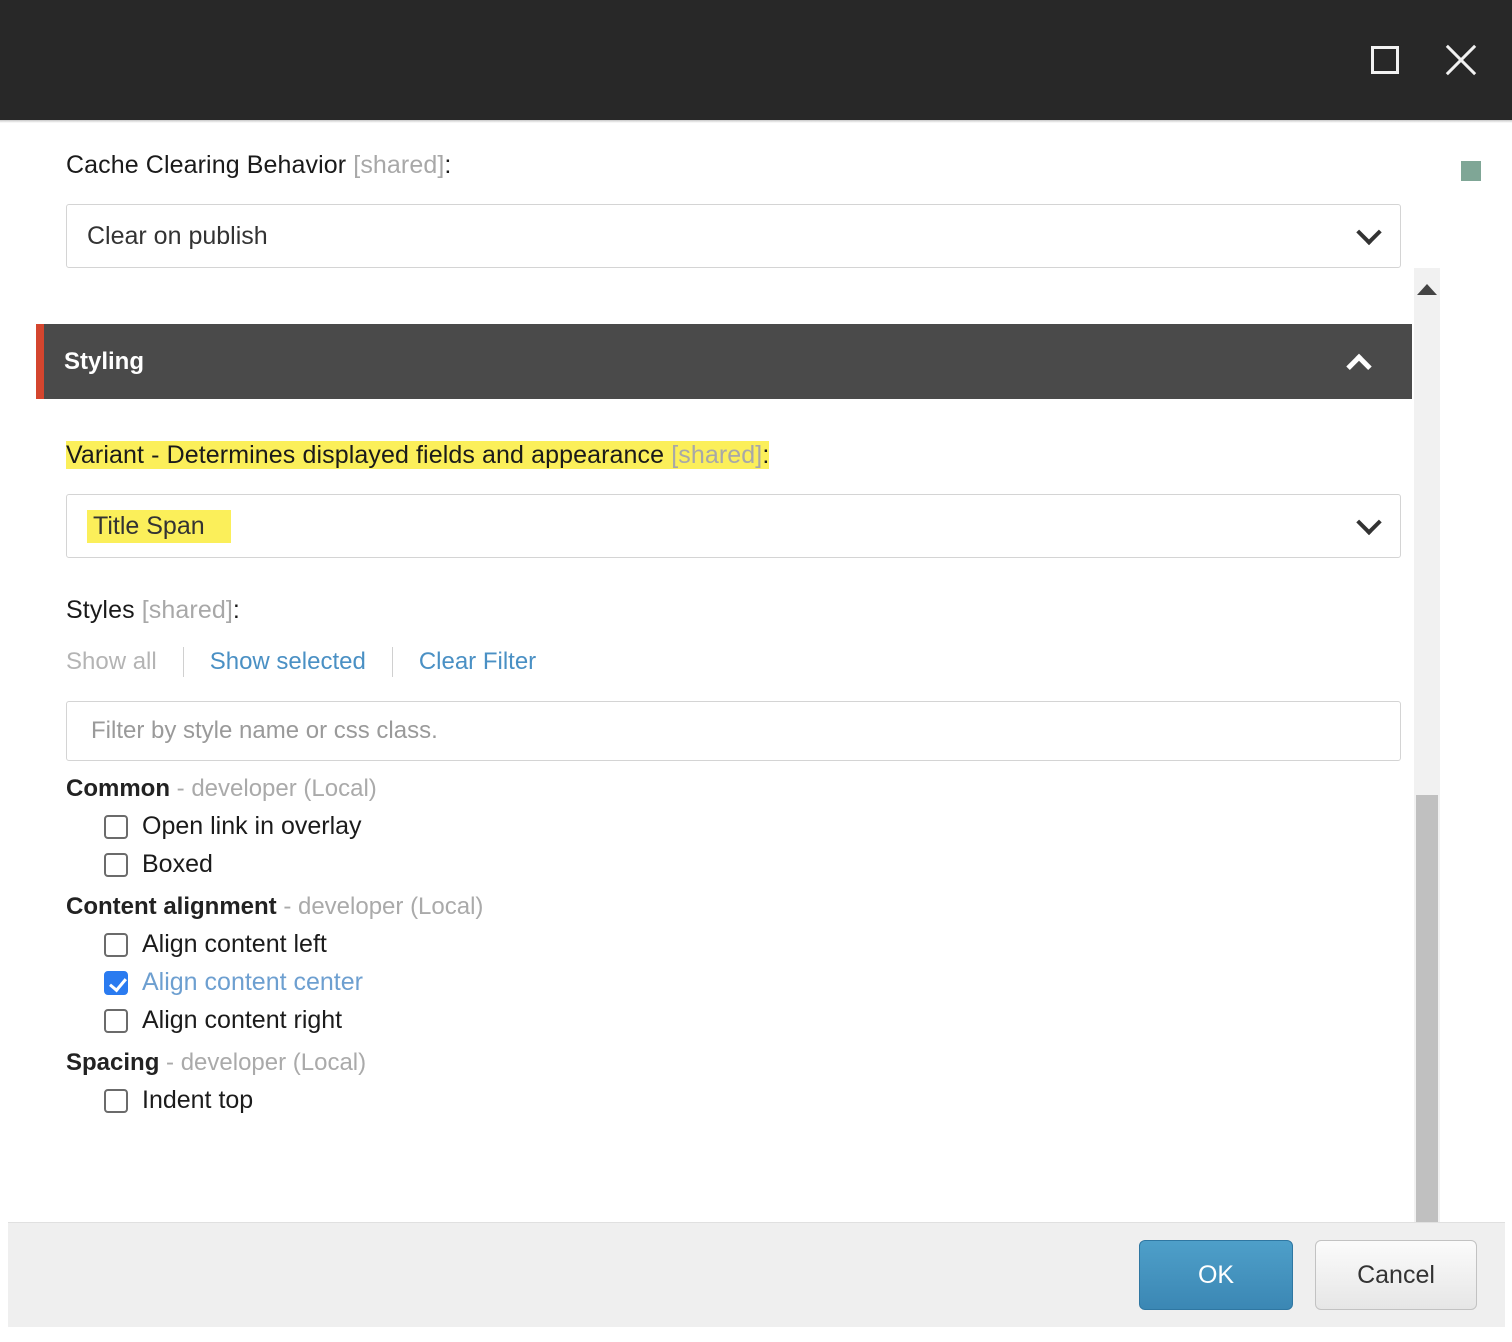 The image size is (1512, 1342). I want to click on section-title: Styling, so click(104, 361).